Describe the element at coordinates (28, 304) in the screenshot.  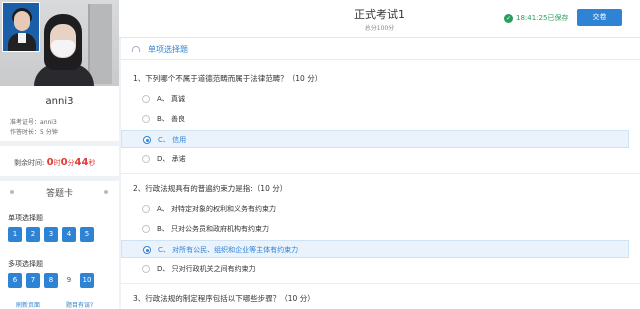
I see `refresh-page-link: 刷新页面` at that location.